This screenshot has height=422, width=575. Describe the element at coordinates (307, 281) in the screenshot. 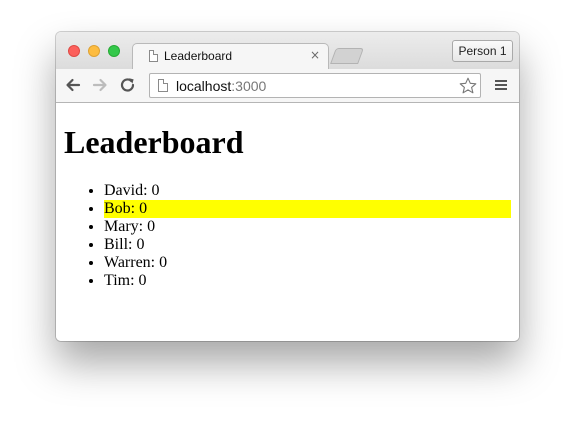

I see `player-item: Tim: 0` at that location.